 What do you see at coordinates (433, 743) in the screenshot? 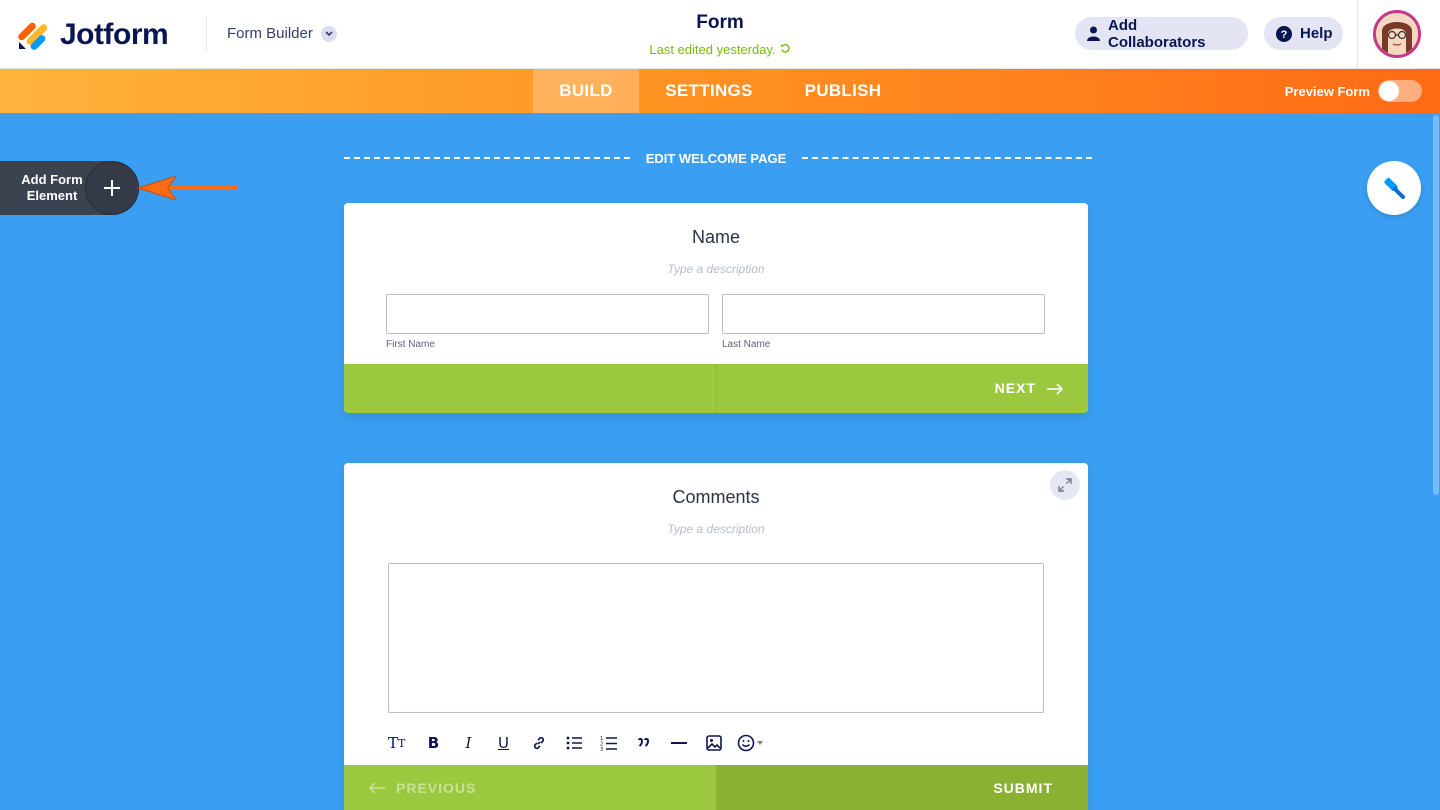
I see `bold-icon: B` at bounding box center [433, 743].